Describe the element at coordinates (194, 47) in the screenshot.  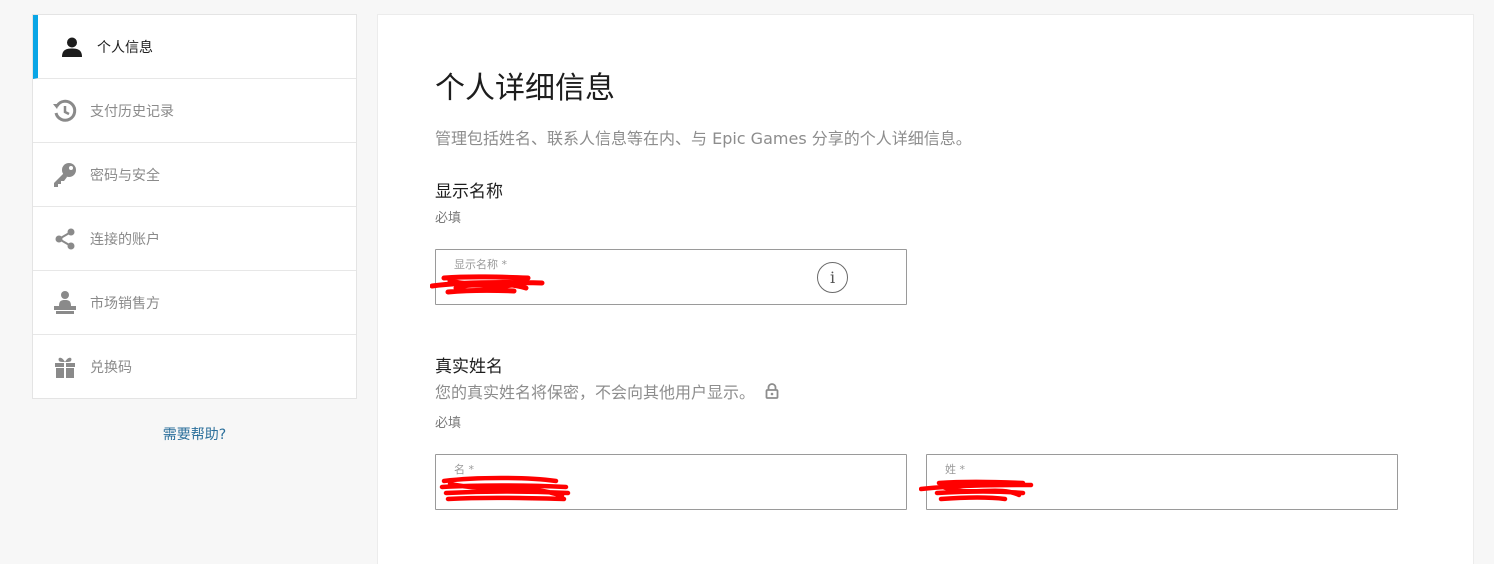
I see `sidebar-item-personal-info: 个人信息` at that location.